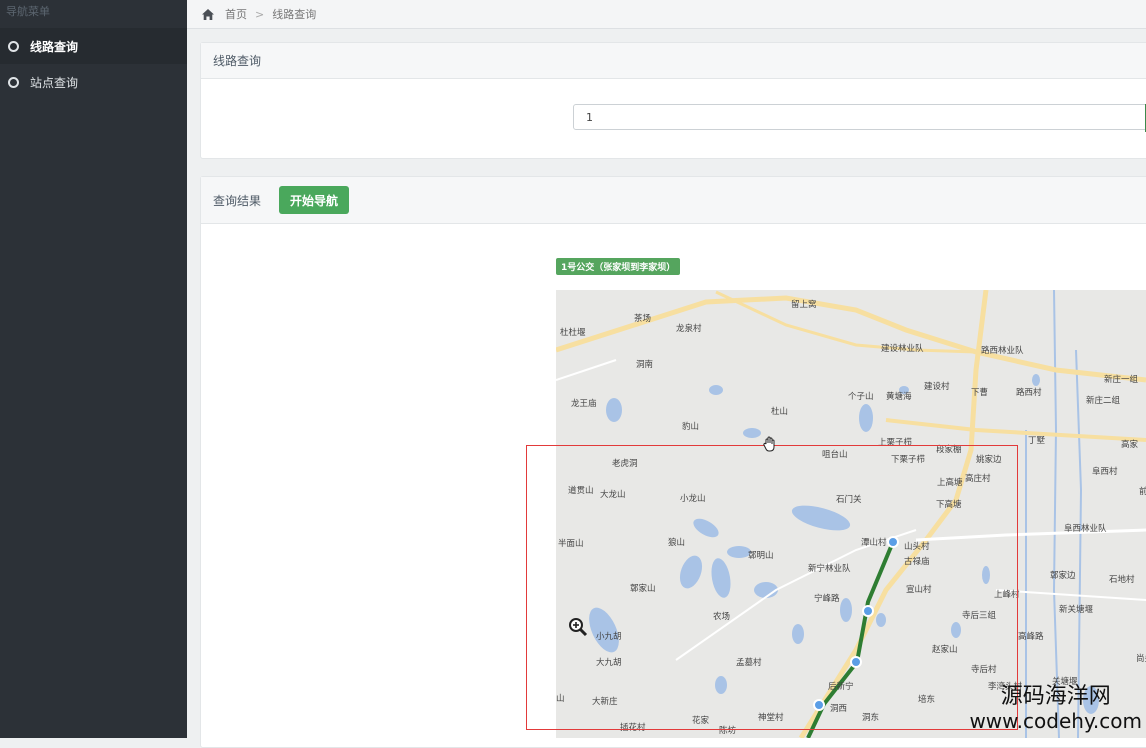  Describe the element at coordinates (54, 46) in the screenshot. I see `sidebar-item-label: 线路查询` at that location.